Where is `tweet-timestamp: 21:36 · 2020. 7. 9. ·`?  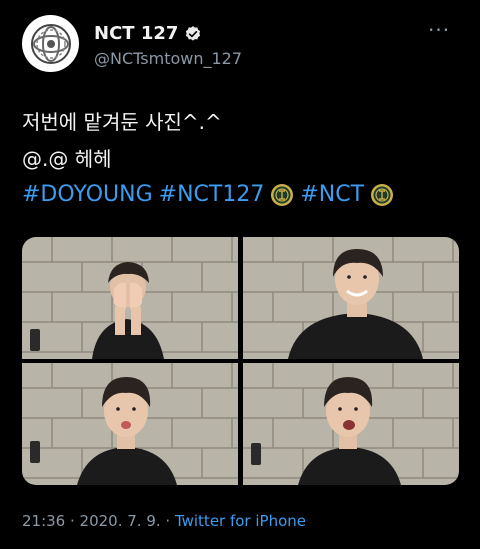 tweet-timestamp: 21:36 · 2020. 7. 9. · is located at coordinates (98, 521).